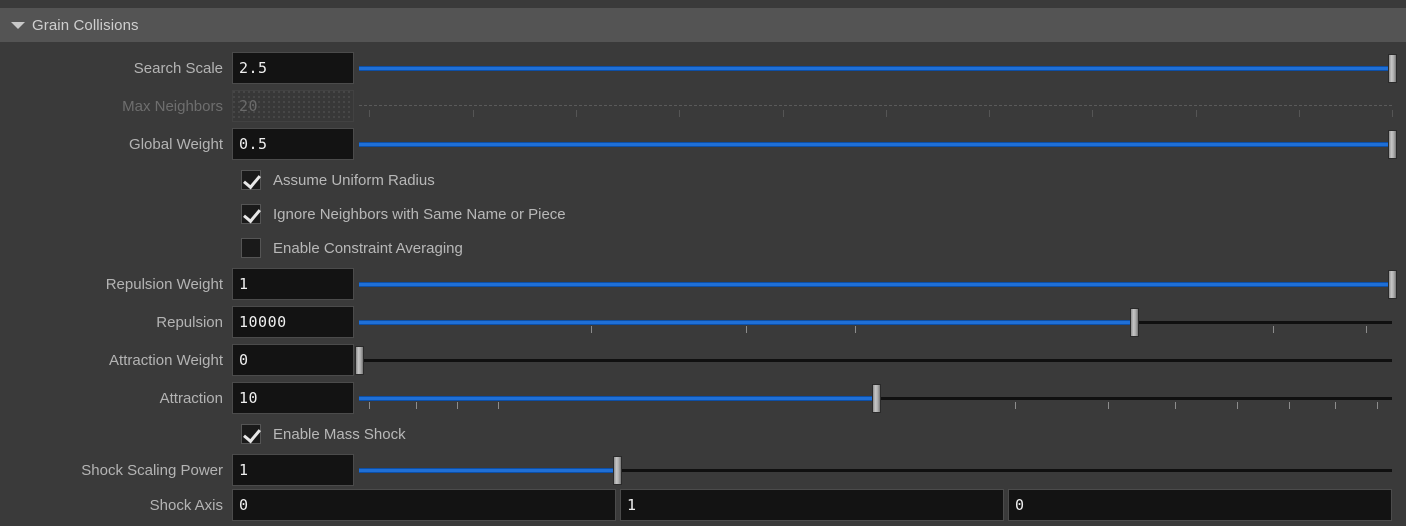 The width and height of the screenshot is (1406, 526). I want to click on param-input-global-weight: 0.5, so click(293, 144).